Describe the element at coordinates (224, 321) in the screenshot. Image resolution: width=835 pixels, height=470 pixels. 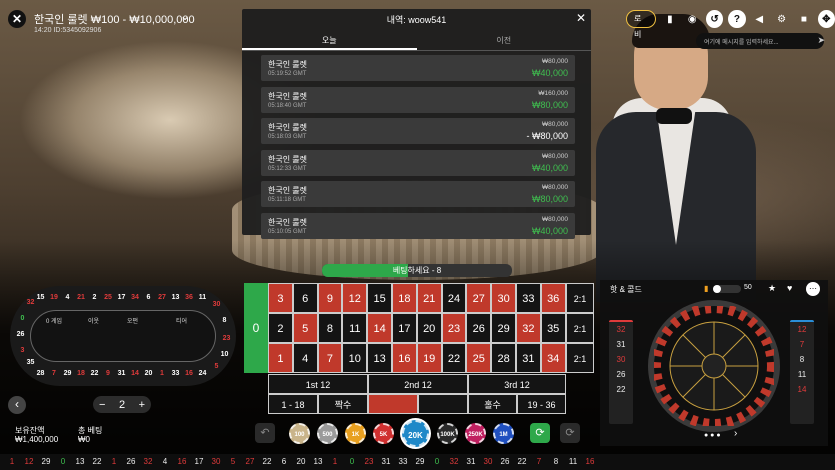
I see `racetrack-number: 8` at that location.